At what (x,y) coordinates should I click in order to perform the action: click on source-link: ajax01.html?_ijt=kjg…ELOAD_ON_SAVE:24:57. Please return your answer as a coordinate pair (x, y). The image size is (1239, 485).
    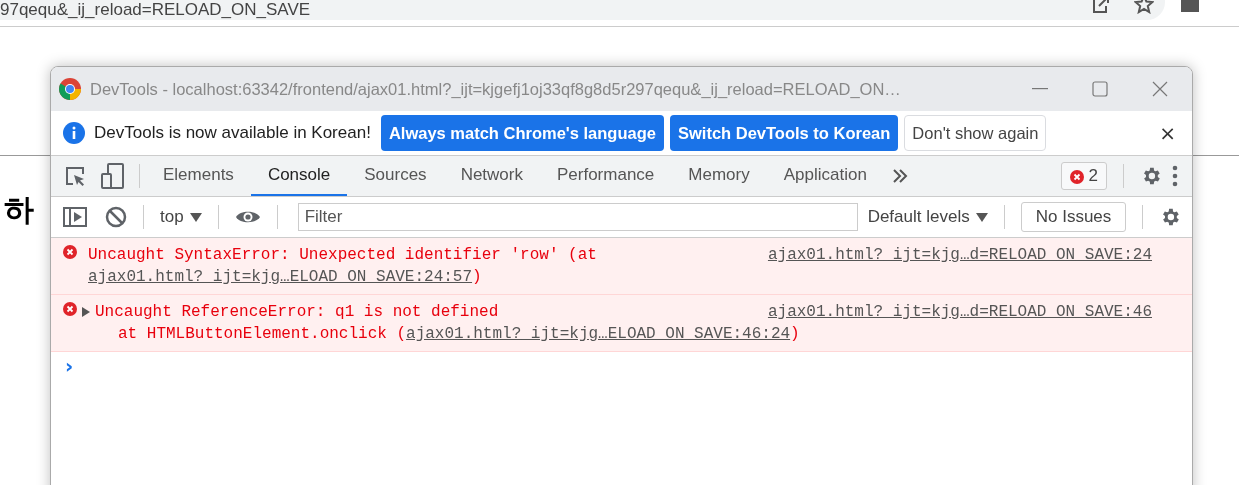
    Looking at the image, I should click on (280, 277).